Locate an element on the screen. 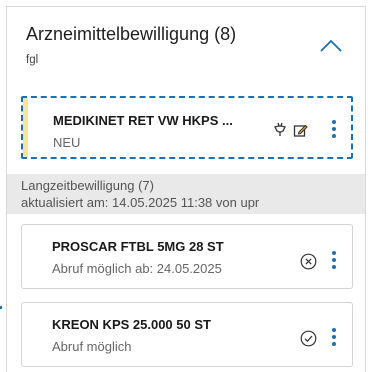 The width and height of the screenshot is (373, 372). medication-name: KREON KPS 25.000 50 ST is located at coordinates (131, 324).